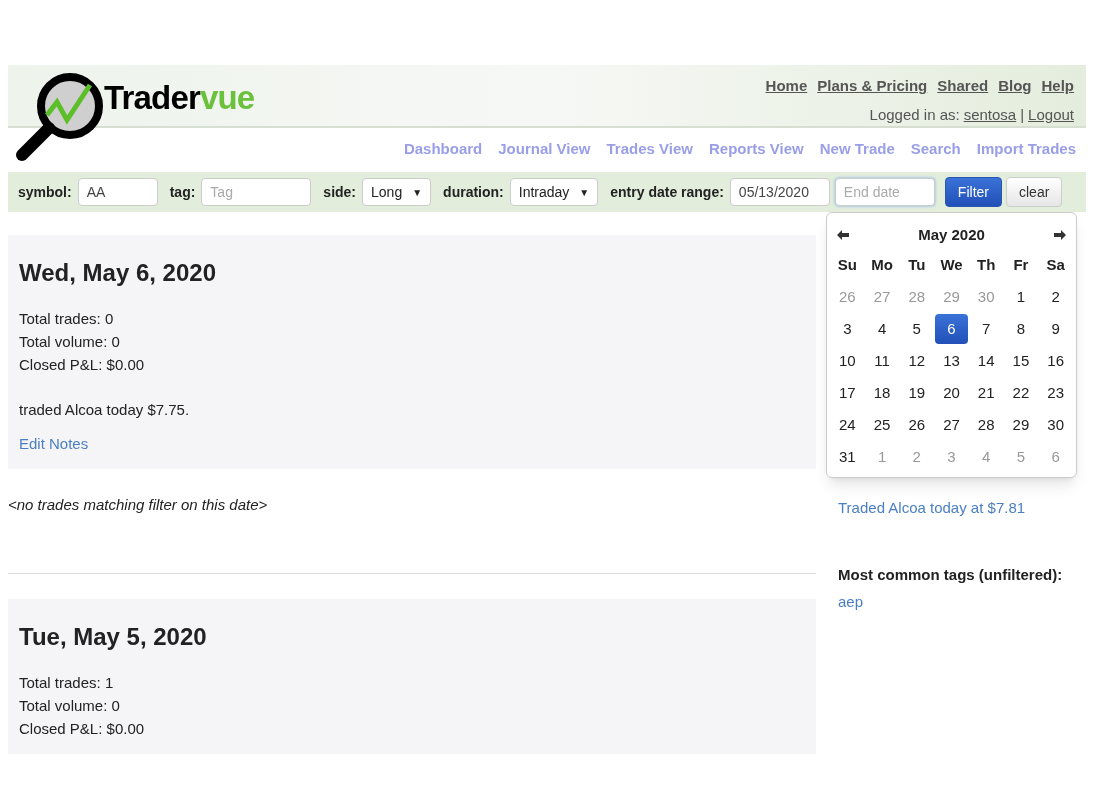 The image size is (1100, 810). Describe the element at coordinates (1015, 86) in the screenshot. I see `header-link: Blog` at that location.